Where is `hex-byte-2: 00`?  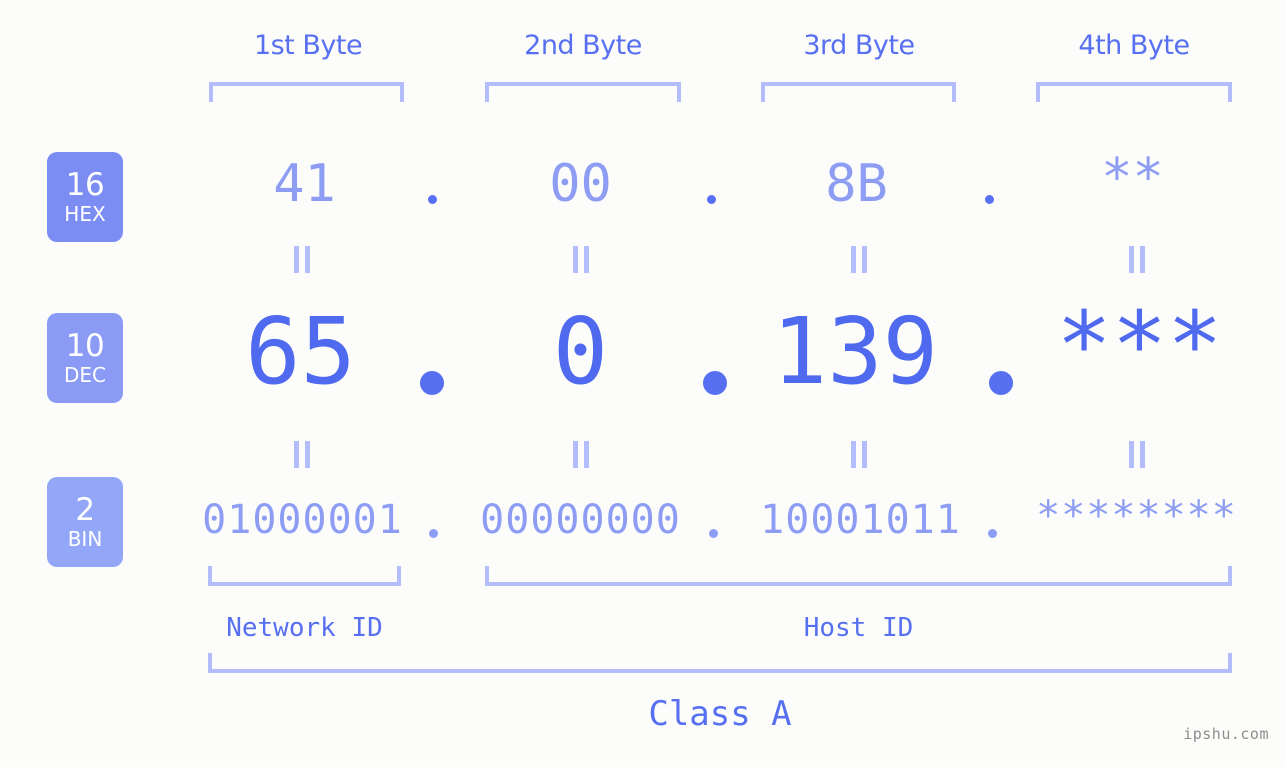
hex-byte-2: 00 is located at coordinates (580, 184).